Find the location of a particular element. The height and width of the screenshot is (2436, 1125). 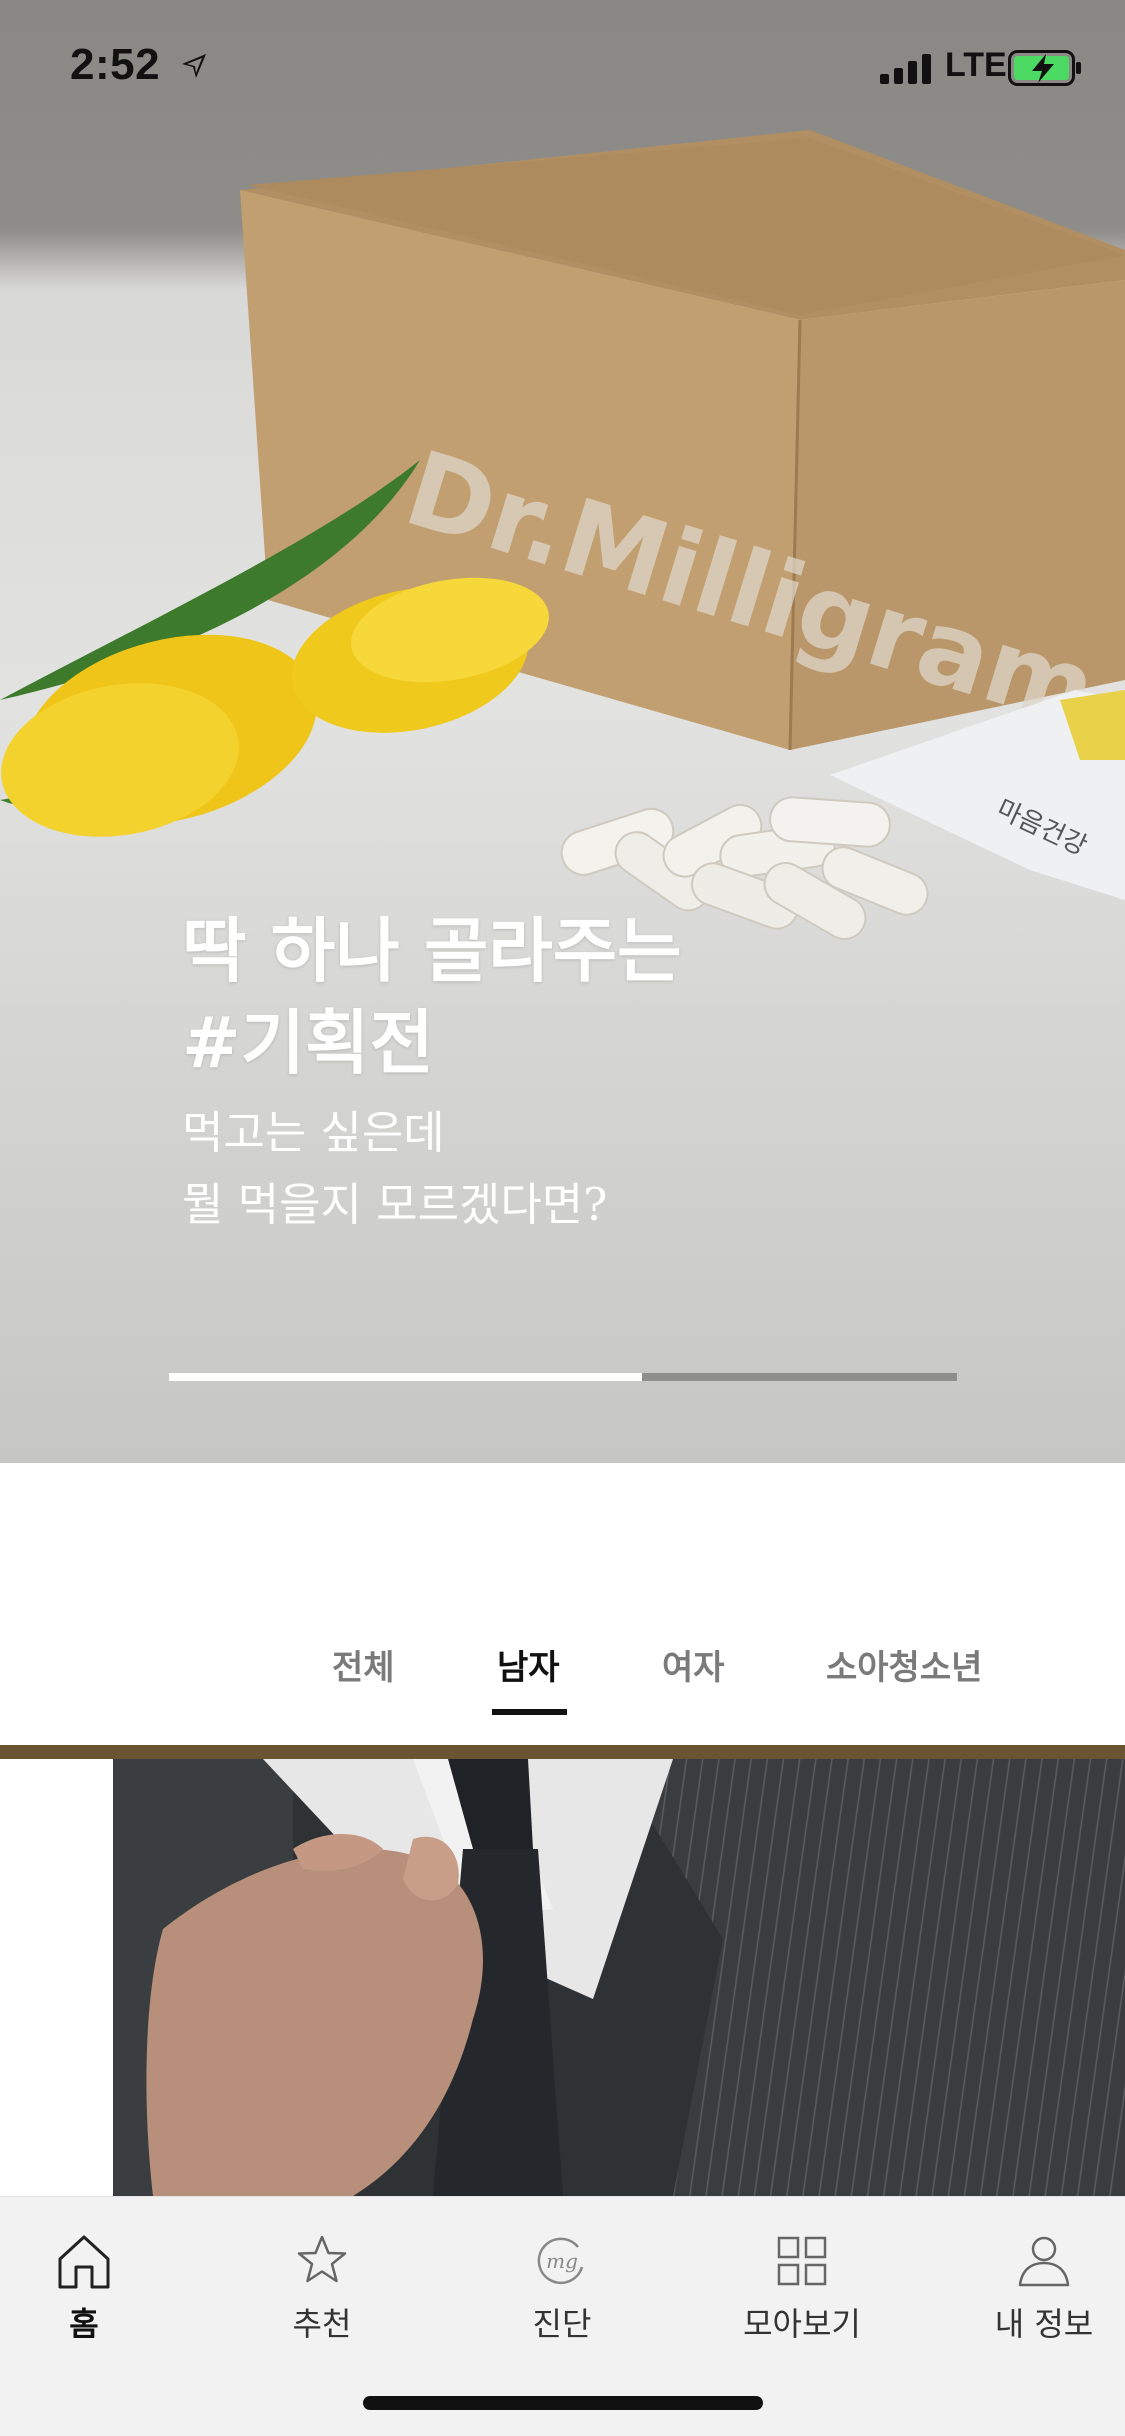

carousel-progress-fill is located at coordinates (405, 1377).